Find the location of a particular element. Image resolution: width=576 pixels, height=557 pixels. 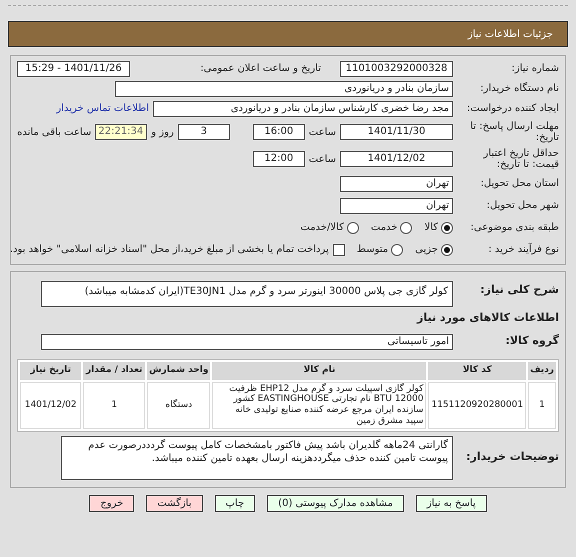

field-label: شماره نیاز: is located at coordinates (534, 68).